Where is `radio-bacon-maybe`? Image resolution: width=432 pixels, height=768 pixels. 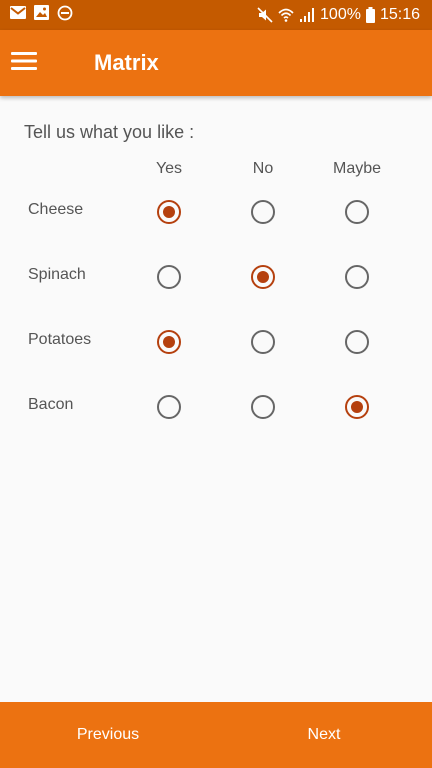 radio-bacon-maybe is located at coordinates (357, 407).